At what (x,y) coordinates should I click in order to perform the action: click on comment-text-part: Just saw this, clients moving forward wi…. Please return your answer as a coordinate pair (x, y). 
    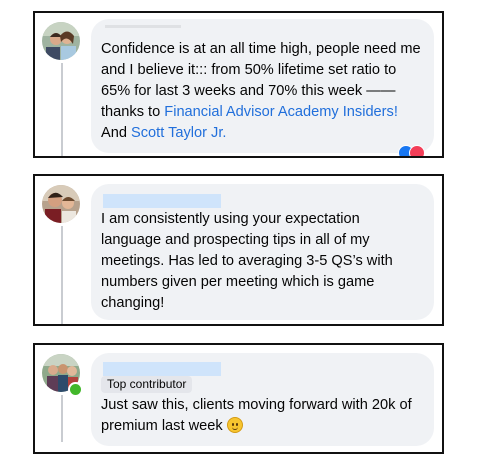
    Looking at the image, I should click on (256, 415).